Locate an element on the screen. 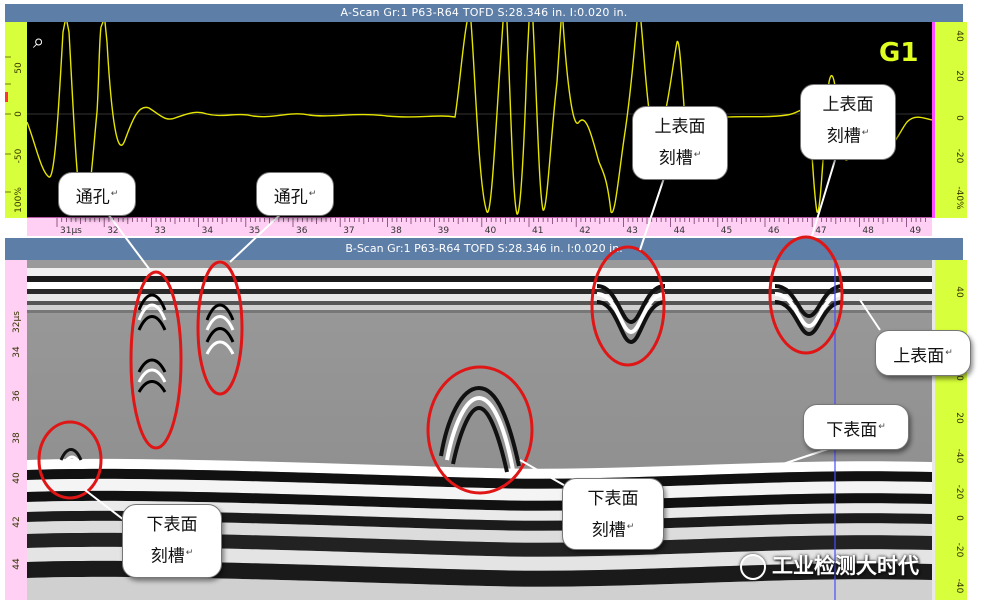 This screenshot has height=607, width=988. ascan-amplitude-scale-left: 50 0 -50 100% is located at coordinates (16, 120).